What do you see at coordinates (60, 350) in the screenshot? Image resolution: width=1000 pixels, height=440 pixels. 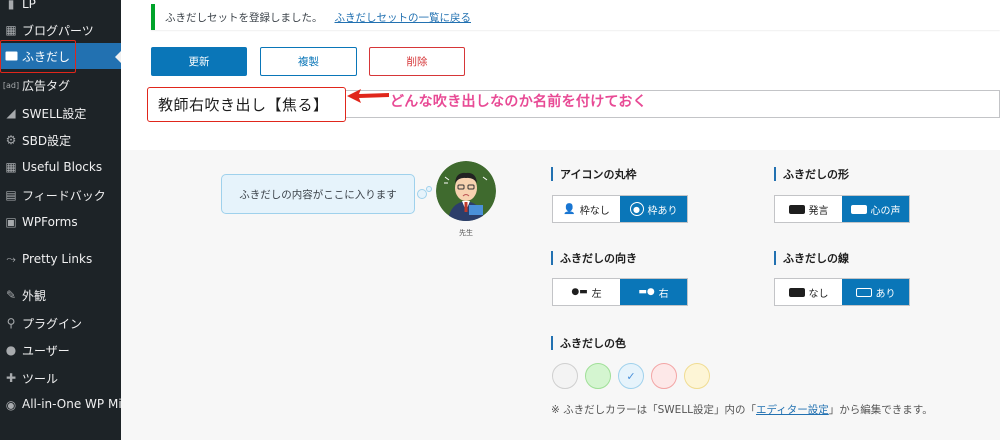 I see `sidebar-item-users: ● ユーザー` at bounding box center [60, 350].